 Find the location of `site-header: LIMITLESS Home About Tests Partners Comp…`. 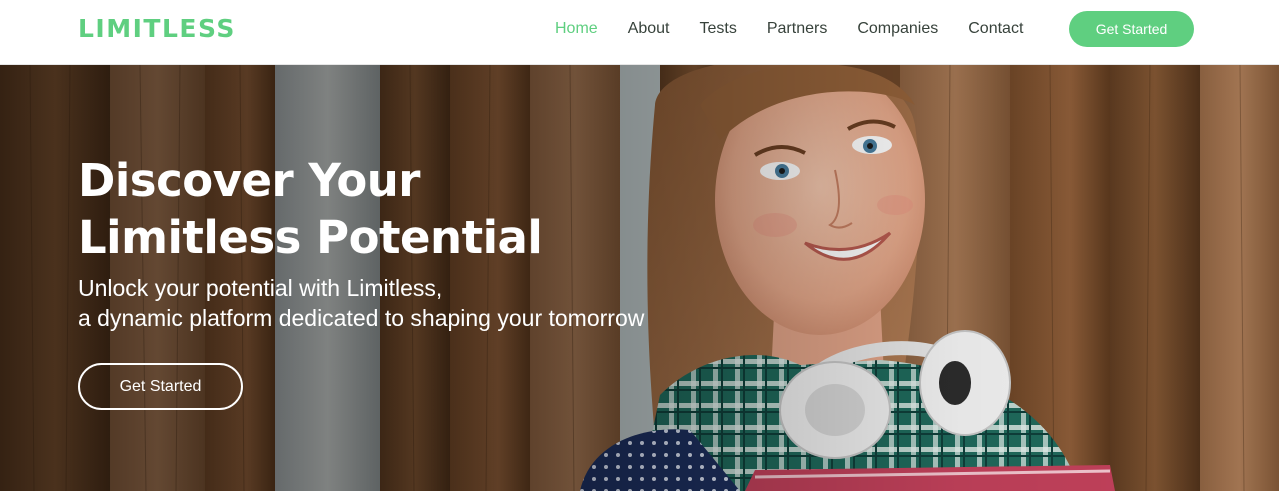

site-header: LIMITLESS Home About Tests Partners Comp… is located at coordinates (639, 32).